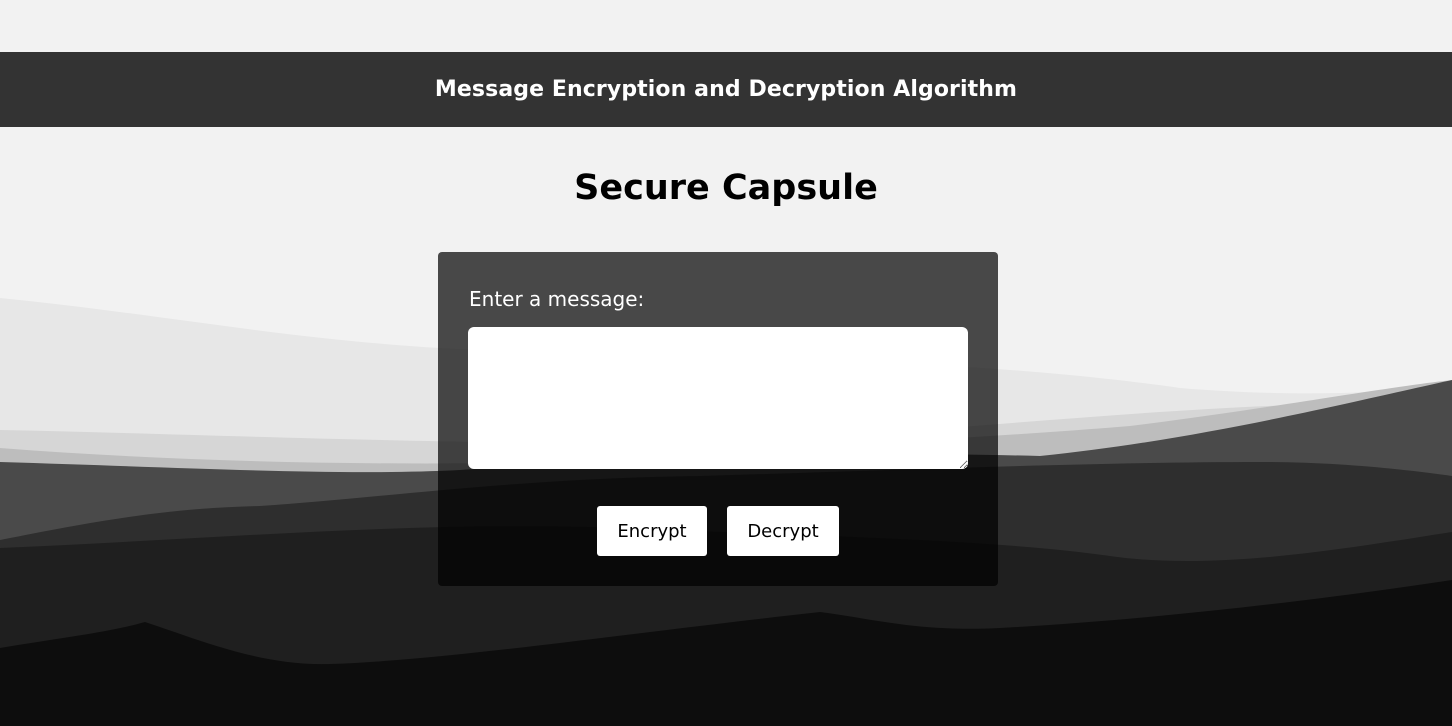  What do you see at coordinates (726, 188) in the screenshot?
I see `page-title: Secure Capsule` at bounding box center [726, 188].